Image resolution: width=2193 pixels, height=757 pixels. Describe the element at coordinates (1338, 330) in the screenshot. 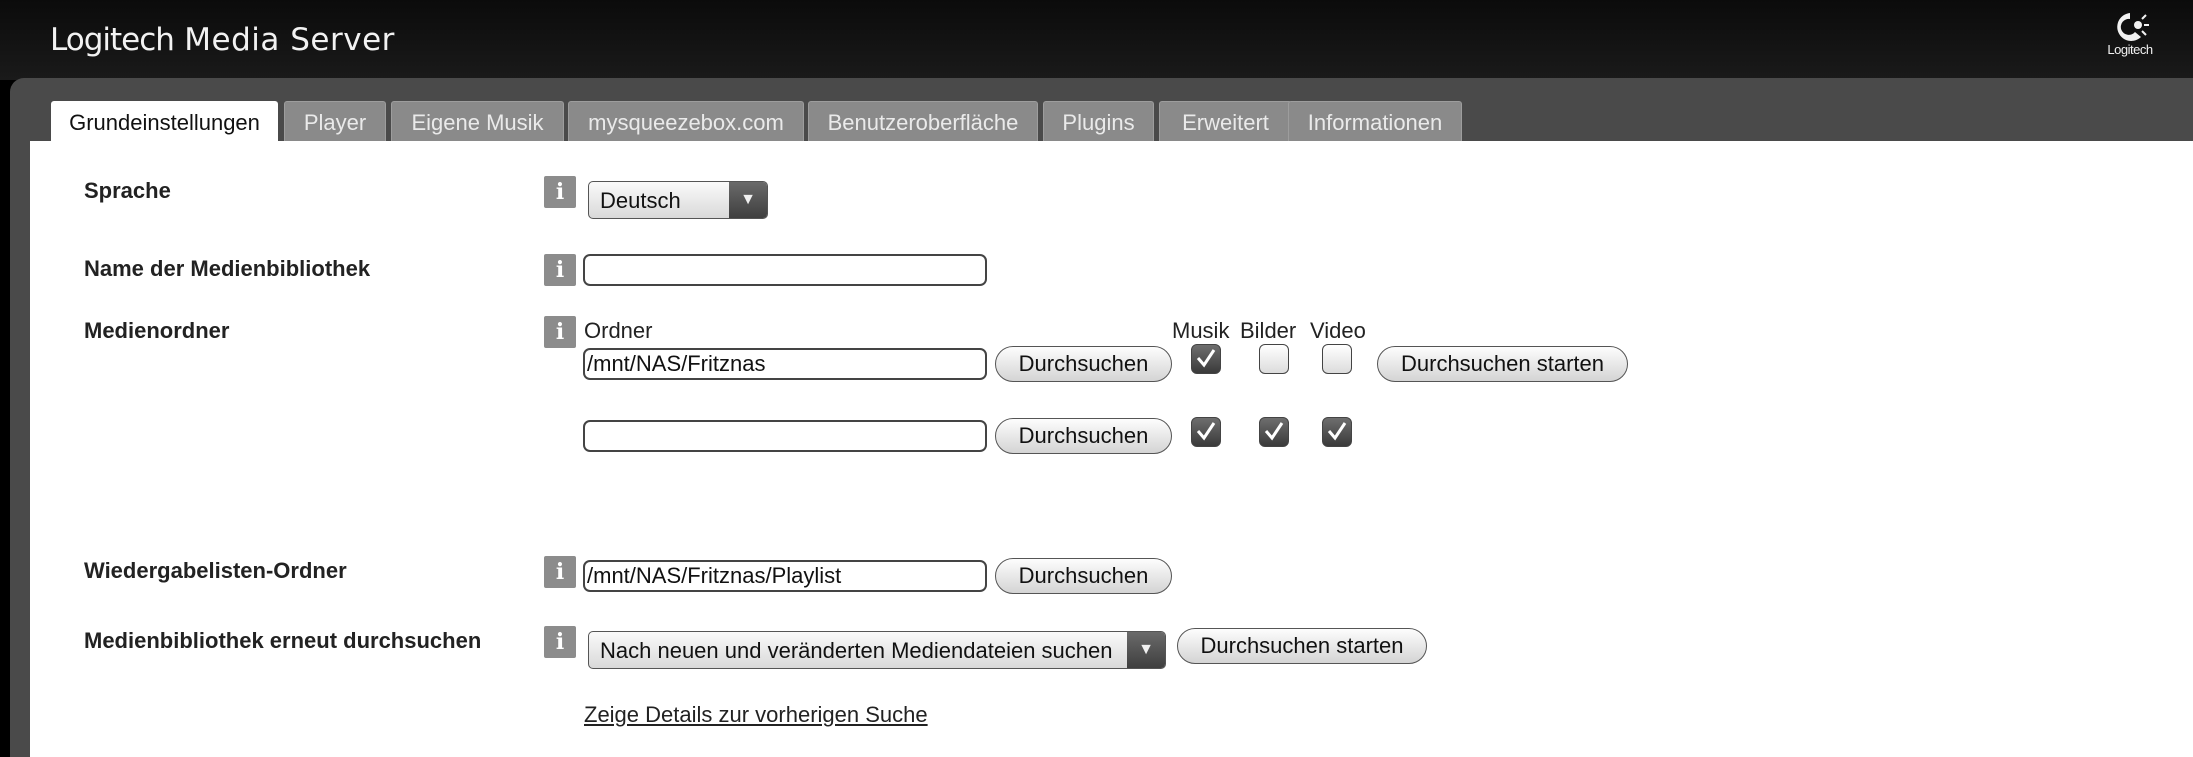

I see `video-column-header: Video` at that location.